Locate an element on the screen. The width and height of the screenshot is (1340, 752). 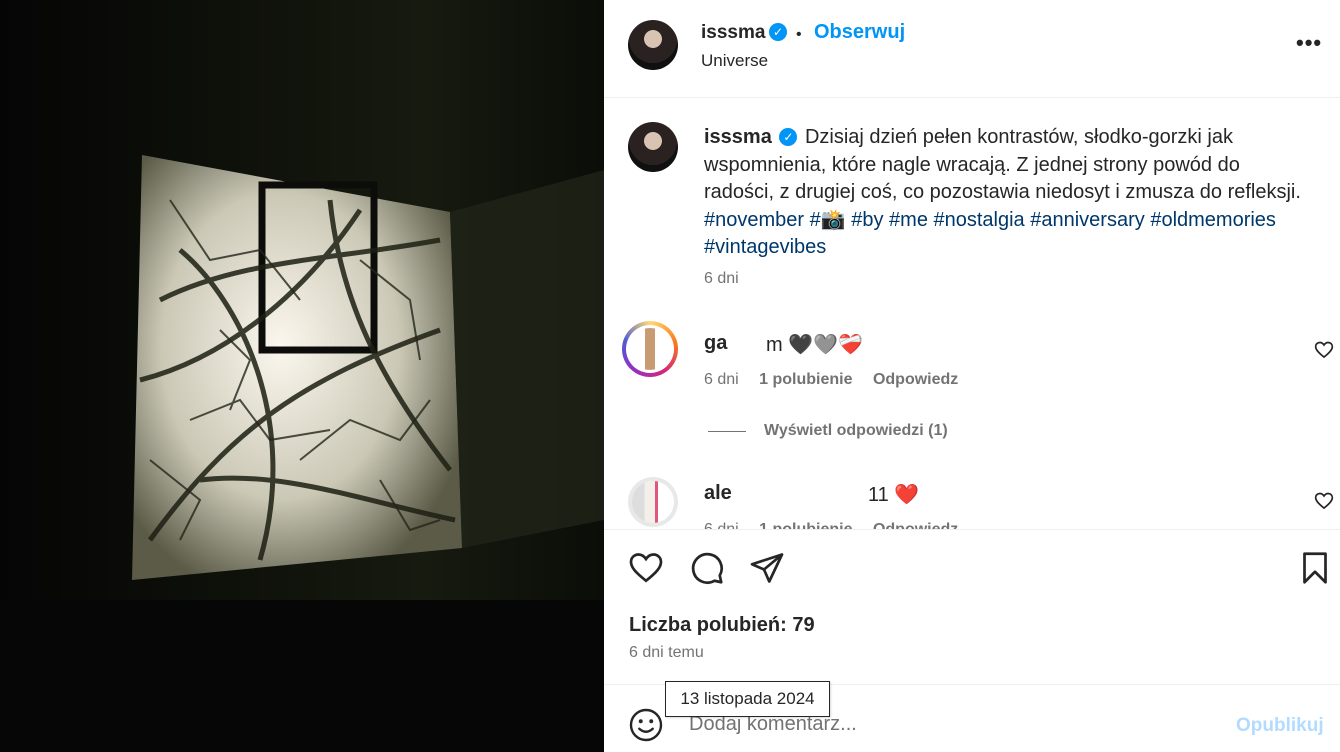
view-replies-button: Wyświetl odpowiedzi (1) is located at coordinates (828, 431).